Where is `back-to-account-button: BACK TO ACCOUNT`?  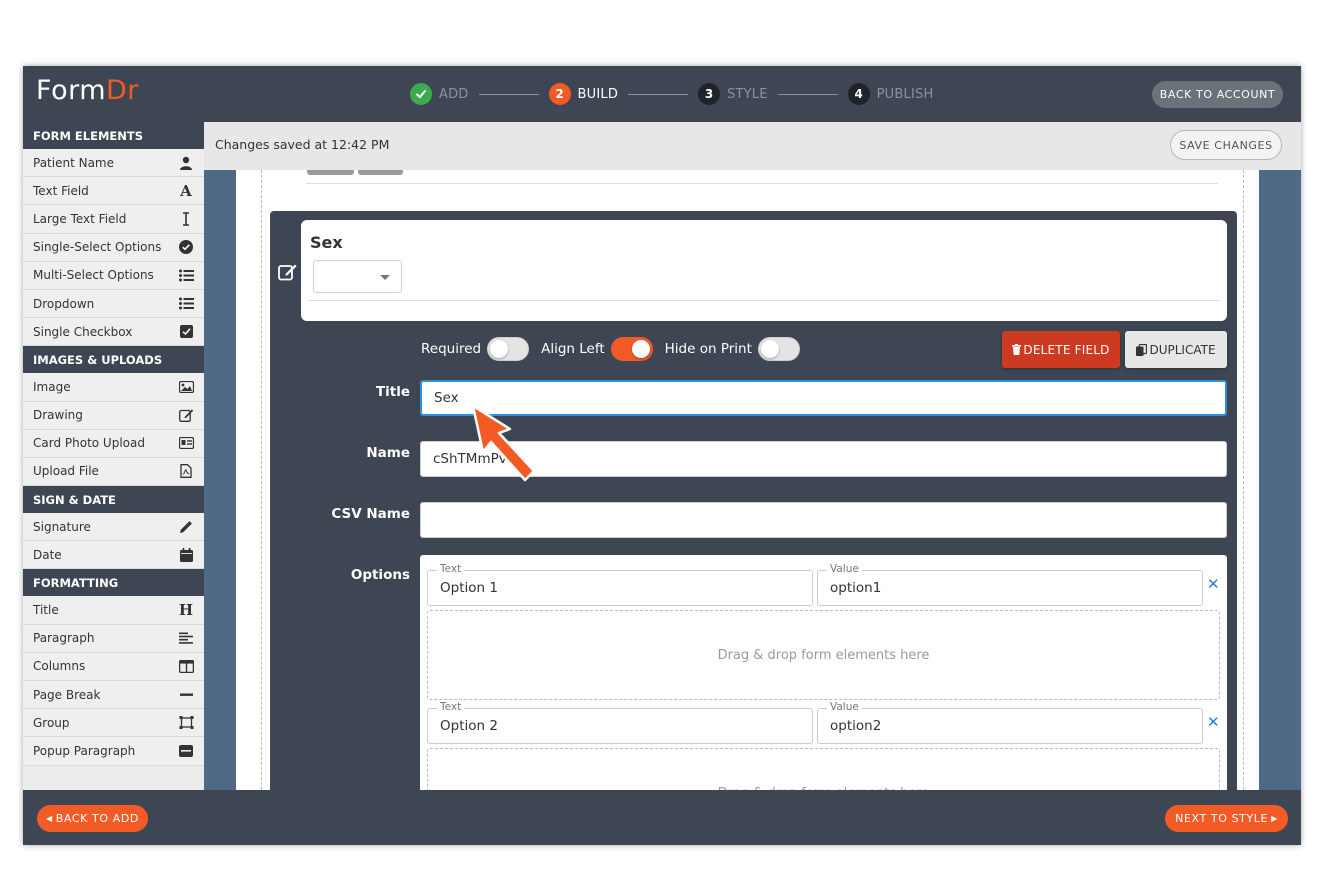 back-to-account-button: BACK TO ACCOUNT is located at coordinates (1217, 94).